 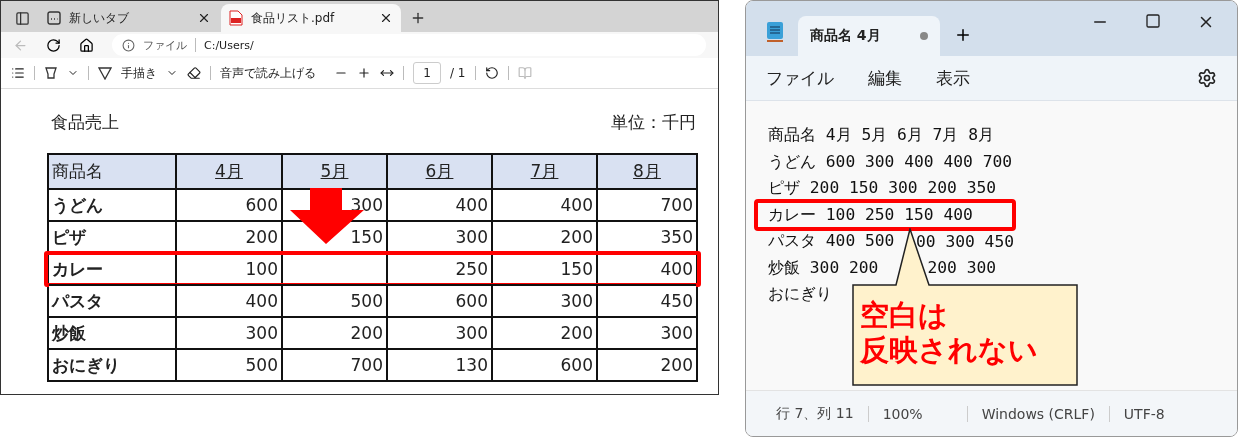 I want to click on notepad-tab: 商品名 4月, so click(x=869, y=36).